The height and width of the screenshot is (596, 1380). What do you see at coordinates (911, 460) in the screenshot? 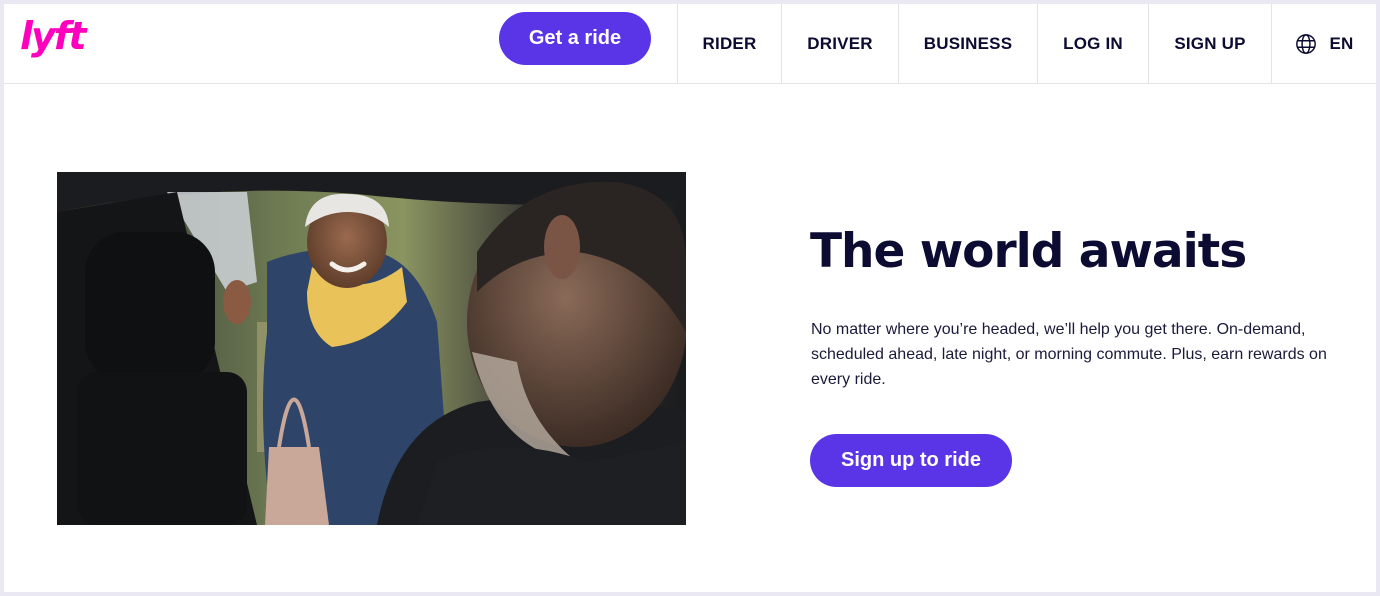
I see `sign-up-to-ride-button: Sign up to ride` at bounding box center [911, 460].